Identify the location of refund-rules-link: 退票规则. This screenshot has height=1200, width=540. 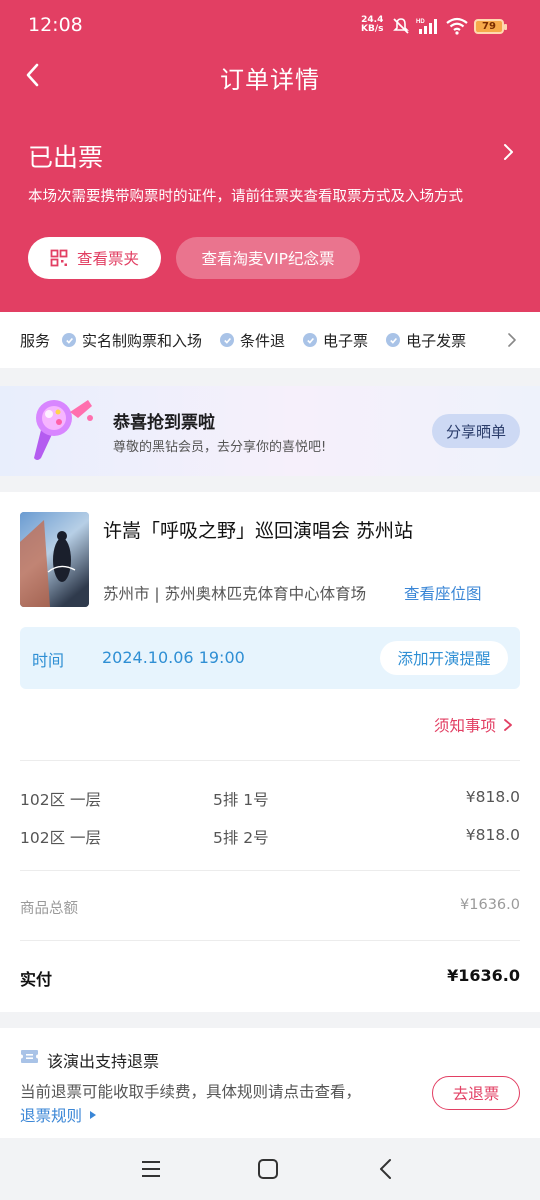
(59, 1115).